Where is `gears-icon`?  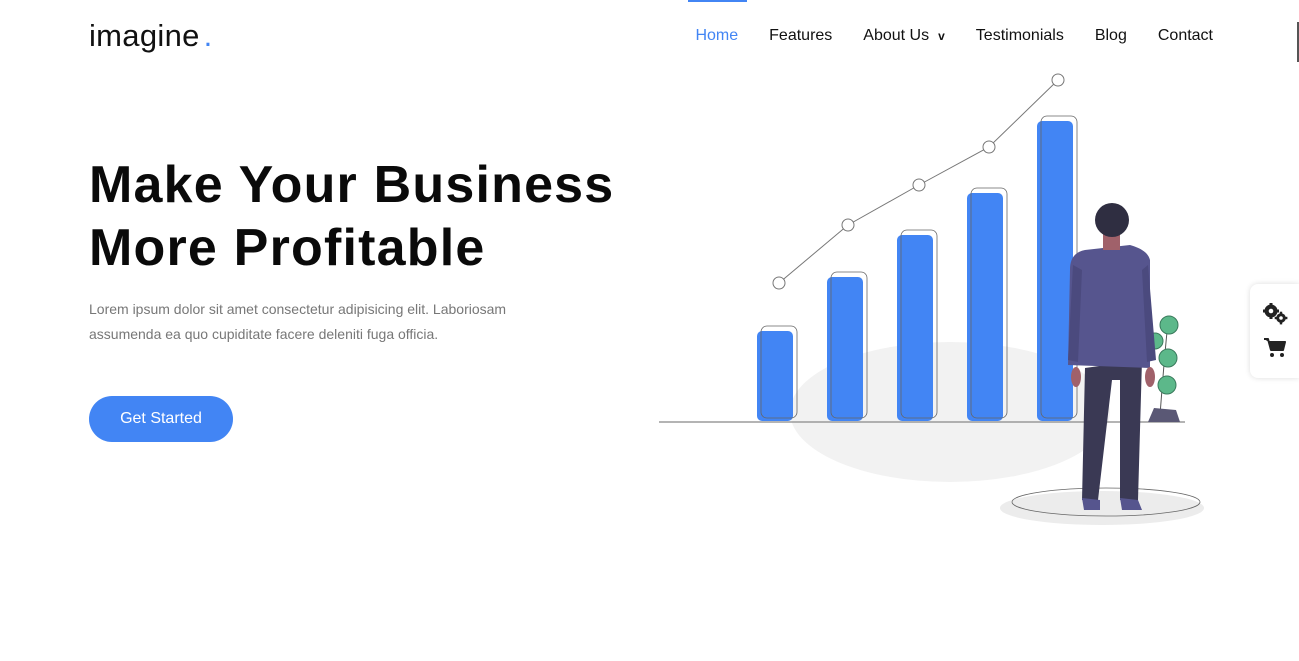 gears-icon is located at coordinates (1275, 314).